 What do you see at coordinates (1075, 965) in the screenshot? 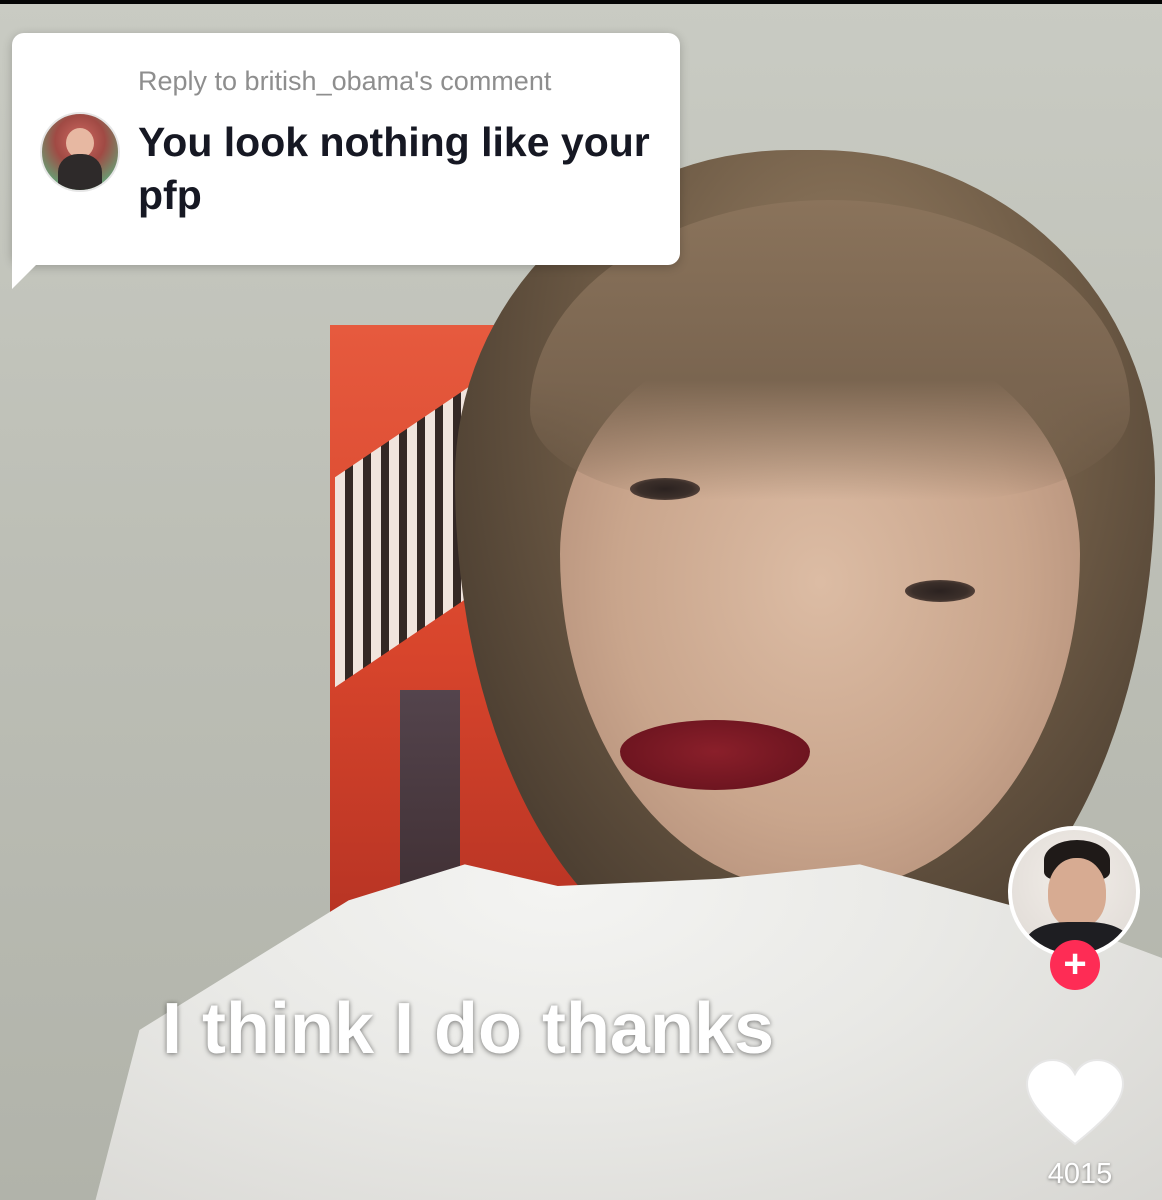
I see `follow-button: +` at bounding box center [1075, 965].